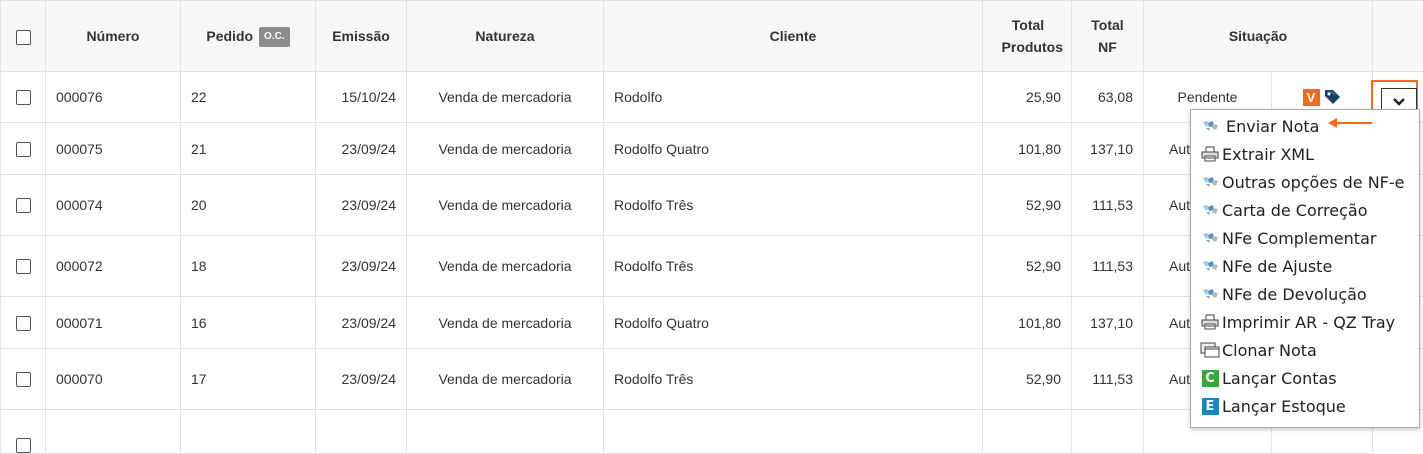  Describe the element at coordinates (1107, 47) in the screenshot. I see `header-total-nf-line2: NF` at that location.